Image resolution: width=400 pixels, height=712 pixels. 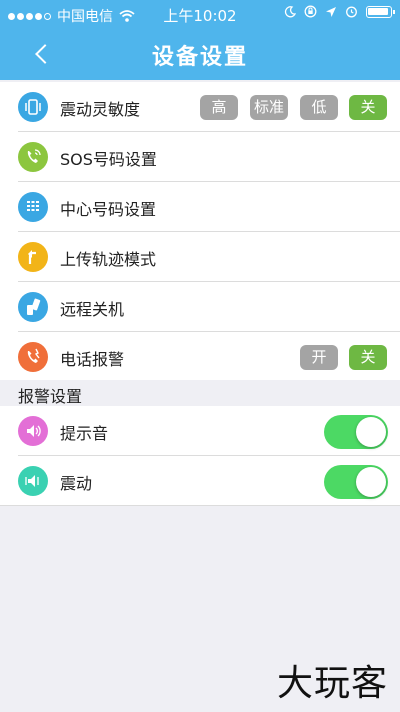 I want to click on setting-row-vibration-sensitivity: 震动灵敏度 高 标准 低 关, so click(x=200, y=107).